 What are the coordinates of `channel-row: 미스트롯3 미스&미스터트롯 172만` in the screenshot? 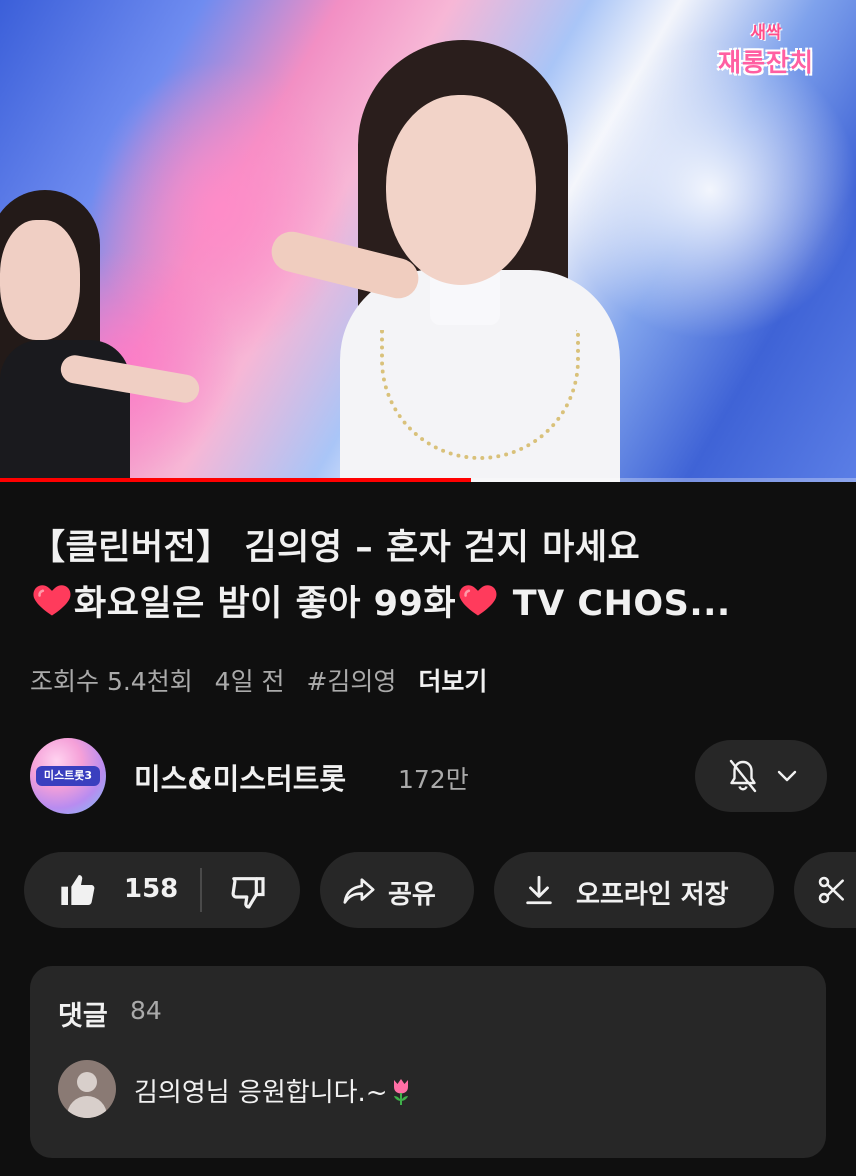 It's located at (430, 776).